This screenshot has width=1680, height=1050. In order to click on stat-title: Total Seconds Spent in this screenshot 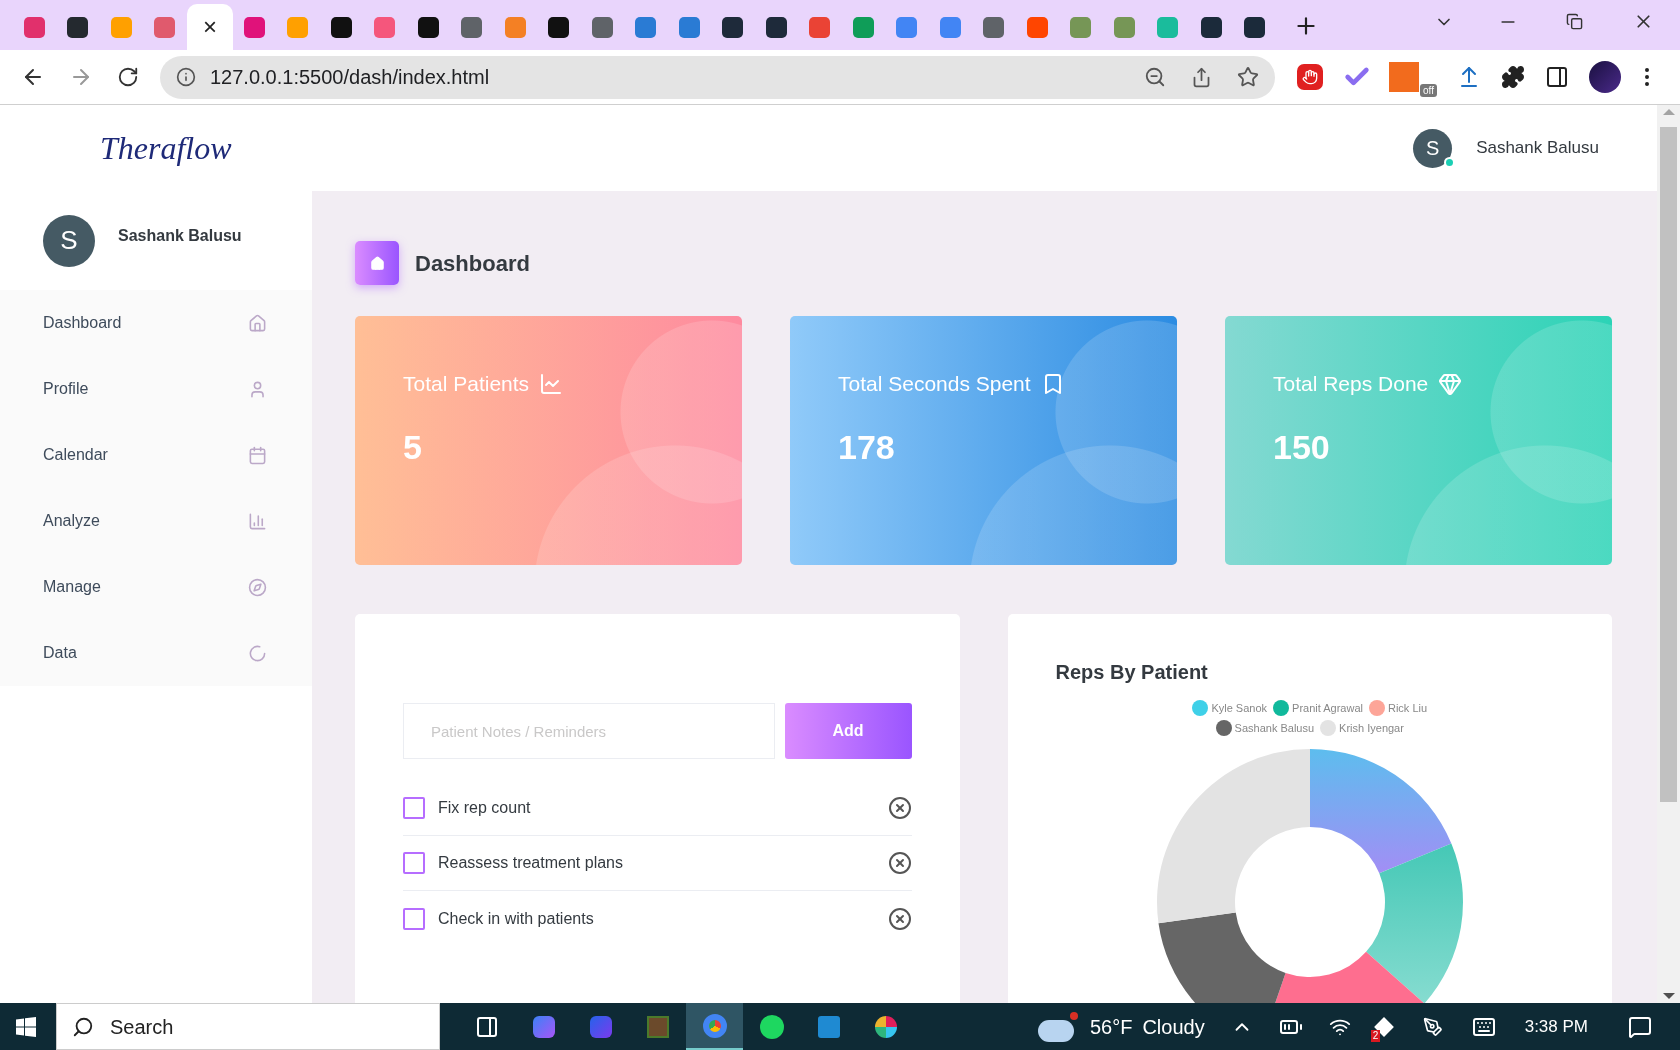, I will do `click(934, 384)`.